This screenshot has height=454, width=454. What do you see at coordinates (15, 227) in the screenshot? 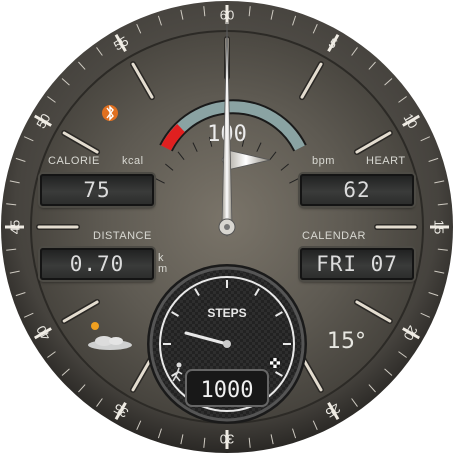
I see `dial-number: 45` at bounding box center [15, 227].